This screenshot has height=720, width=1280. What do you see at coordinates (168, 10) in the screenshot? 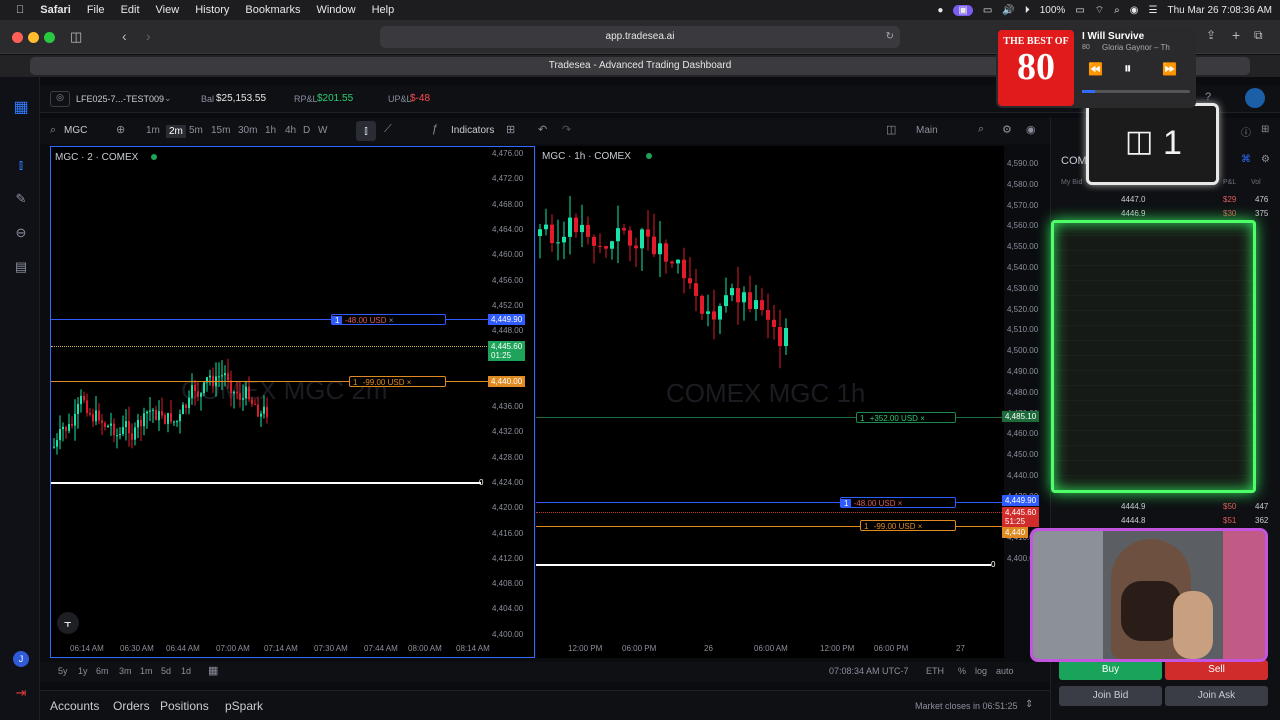
I see `menu-view: View` at bounding box center [168, 10].